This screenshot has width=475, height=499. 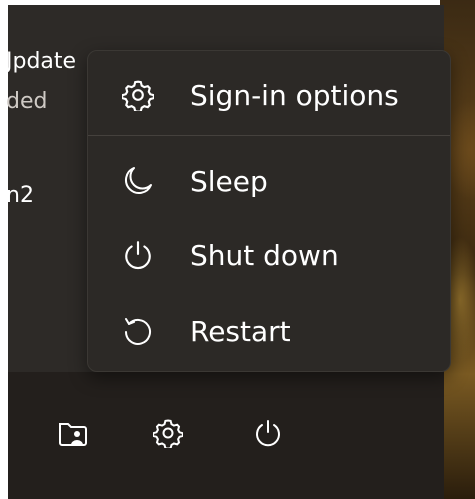 I want to click on sleep-menu-item: Sleep, so click(x=269, y=181).